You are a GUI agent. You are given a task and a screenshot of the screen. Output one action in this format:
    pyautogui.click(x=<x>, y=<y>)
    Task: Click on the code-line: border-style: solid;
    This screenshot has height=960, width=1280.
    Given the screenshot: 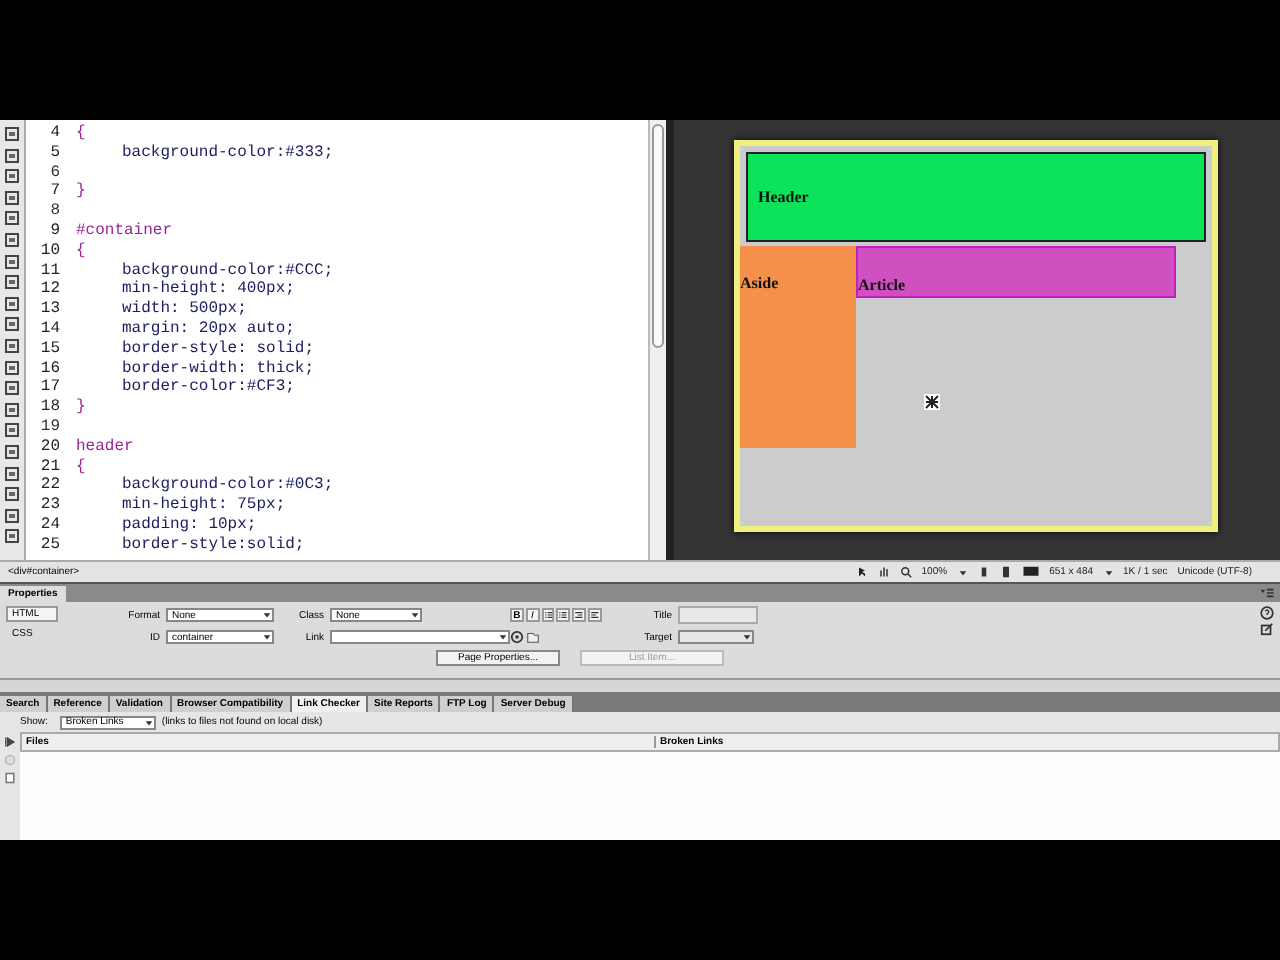 What is the action you would take?
    pyautogui.click(x=218, y=349)
    